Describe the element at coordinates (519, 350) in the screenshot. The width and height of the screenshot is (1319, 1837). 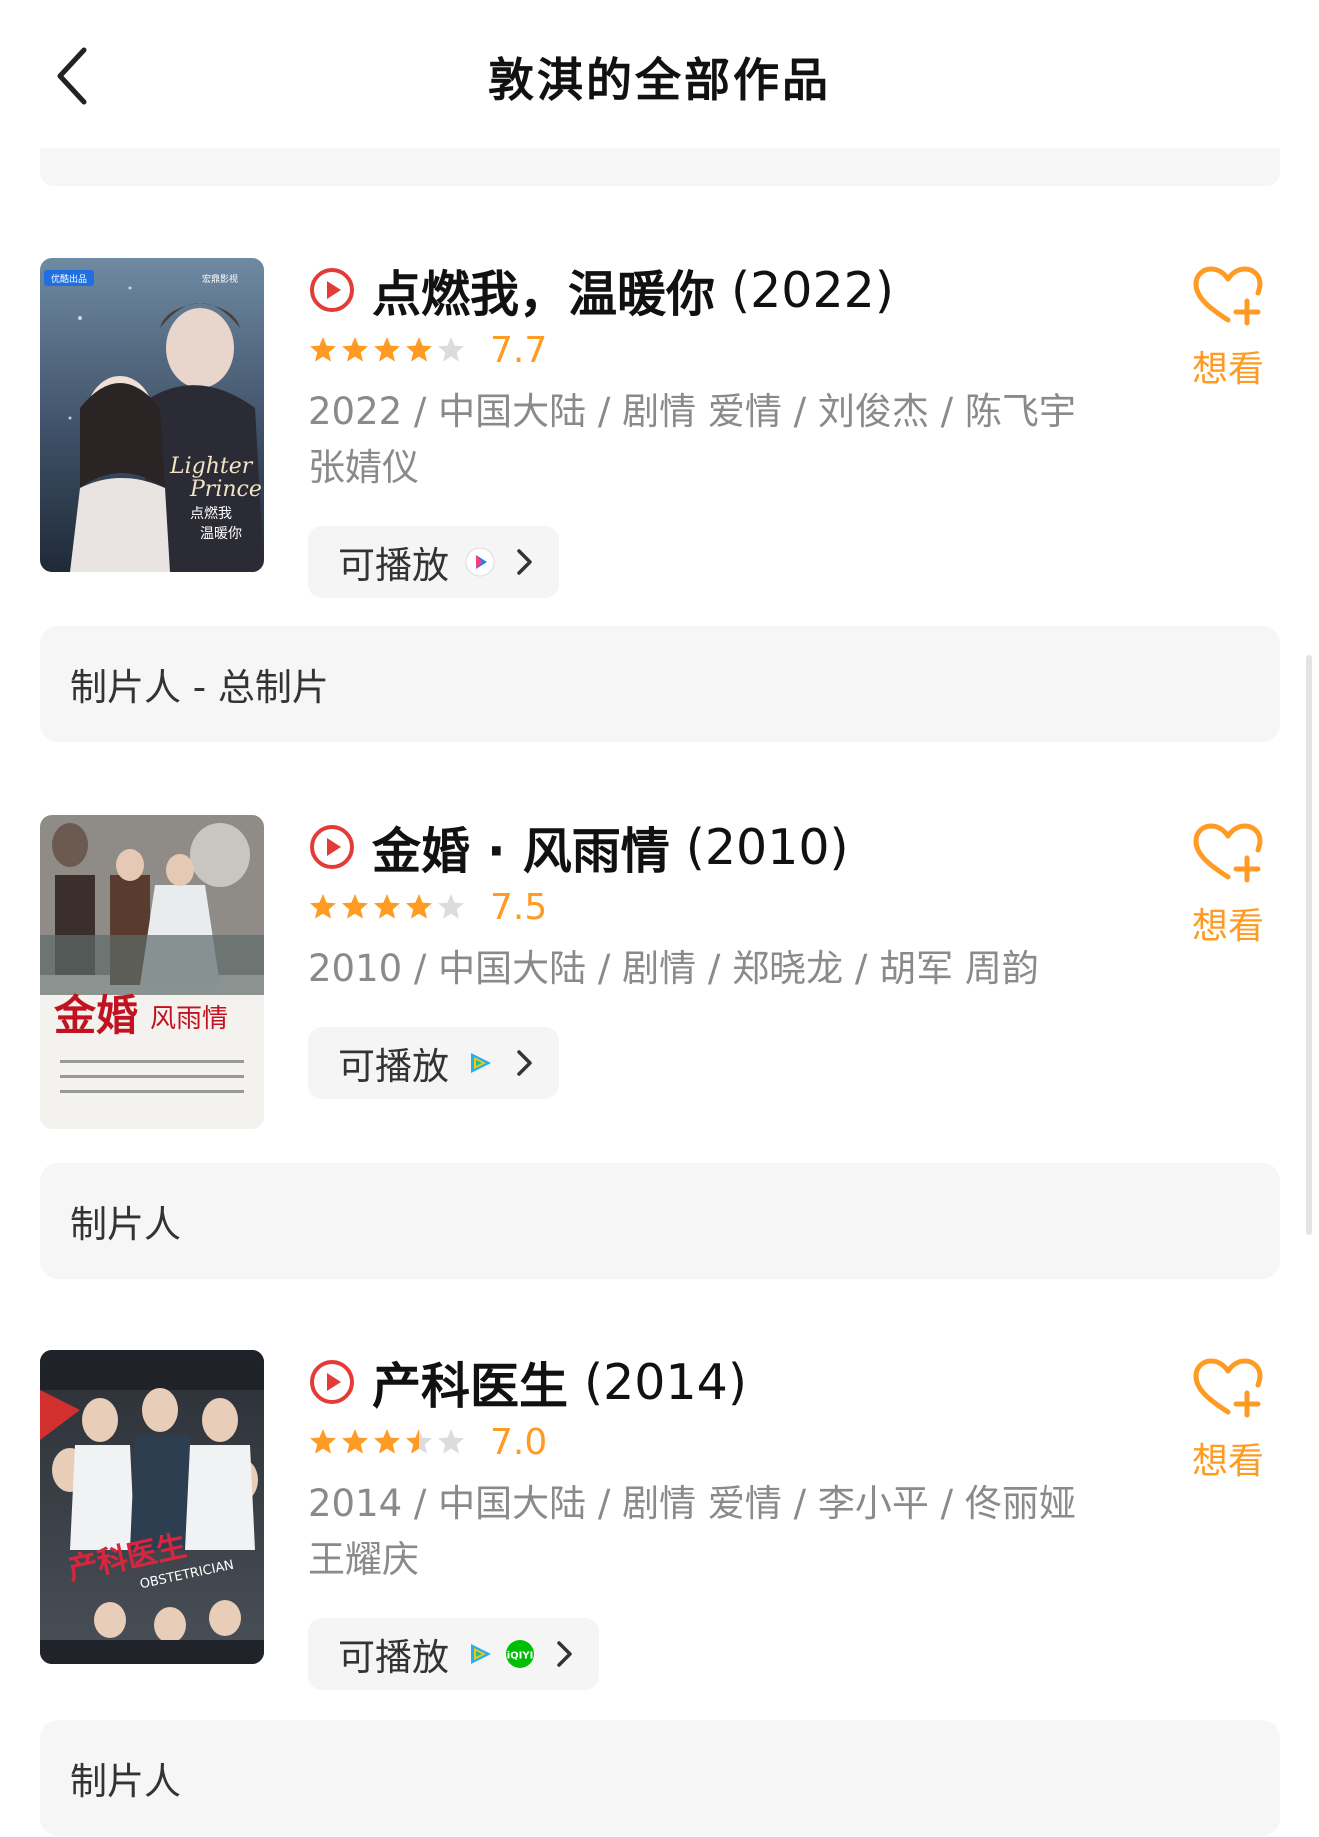
I see `rating-score: 7.7` at that location.